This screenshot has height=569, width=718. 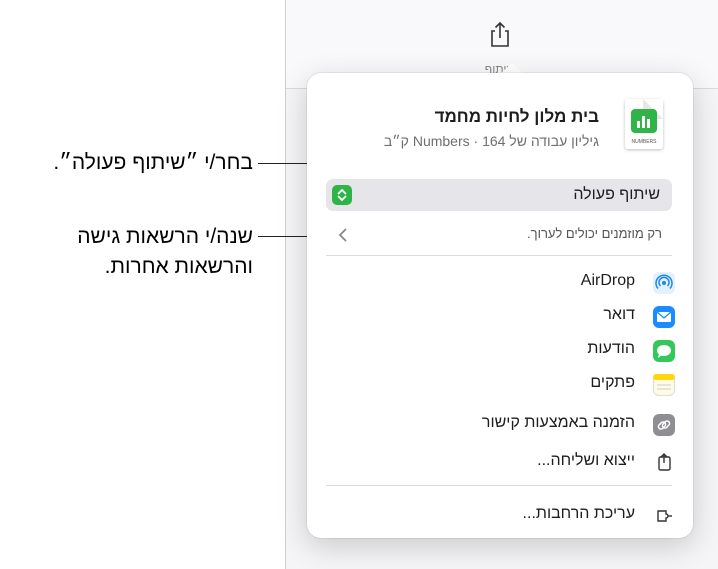 I want to click on share-item-label: AirDrop, so click(x=607, y=280).